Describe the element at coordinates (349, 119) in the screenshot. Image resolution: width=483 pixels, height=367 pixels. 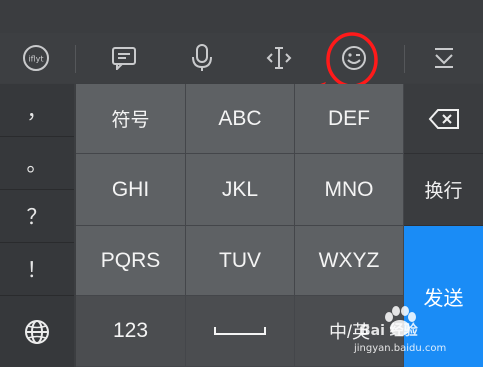
I see `key-def: DEF` at that location.